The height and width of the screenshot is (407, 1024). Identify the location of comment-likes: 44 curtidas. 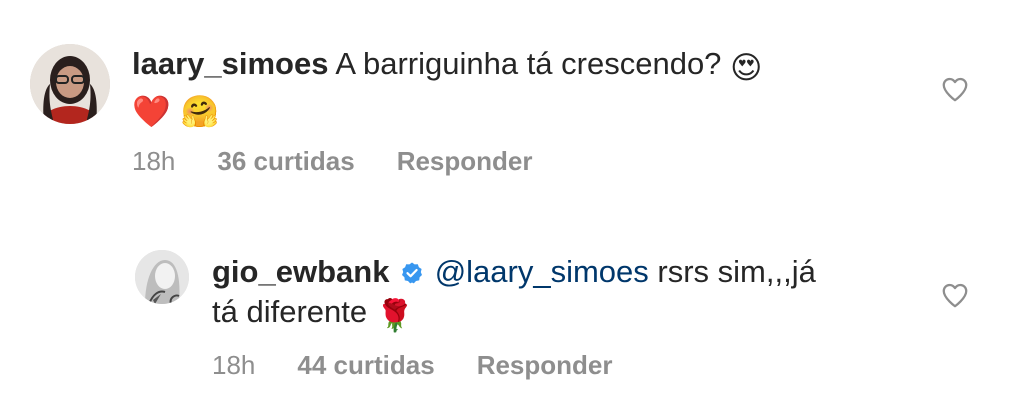
(365, 365).